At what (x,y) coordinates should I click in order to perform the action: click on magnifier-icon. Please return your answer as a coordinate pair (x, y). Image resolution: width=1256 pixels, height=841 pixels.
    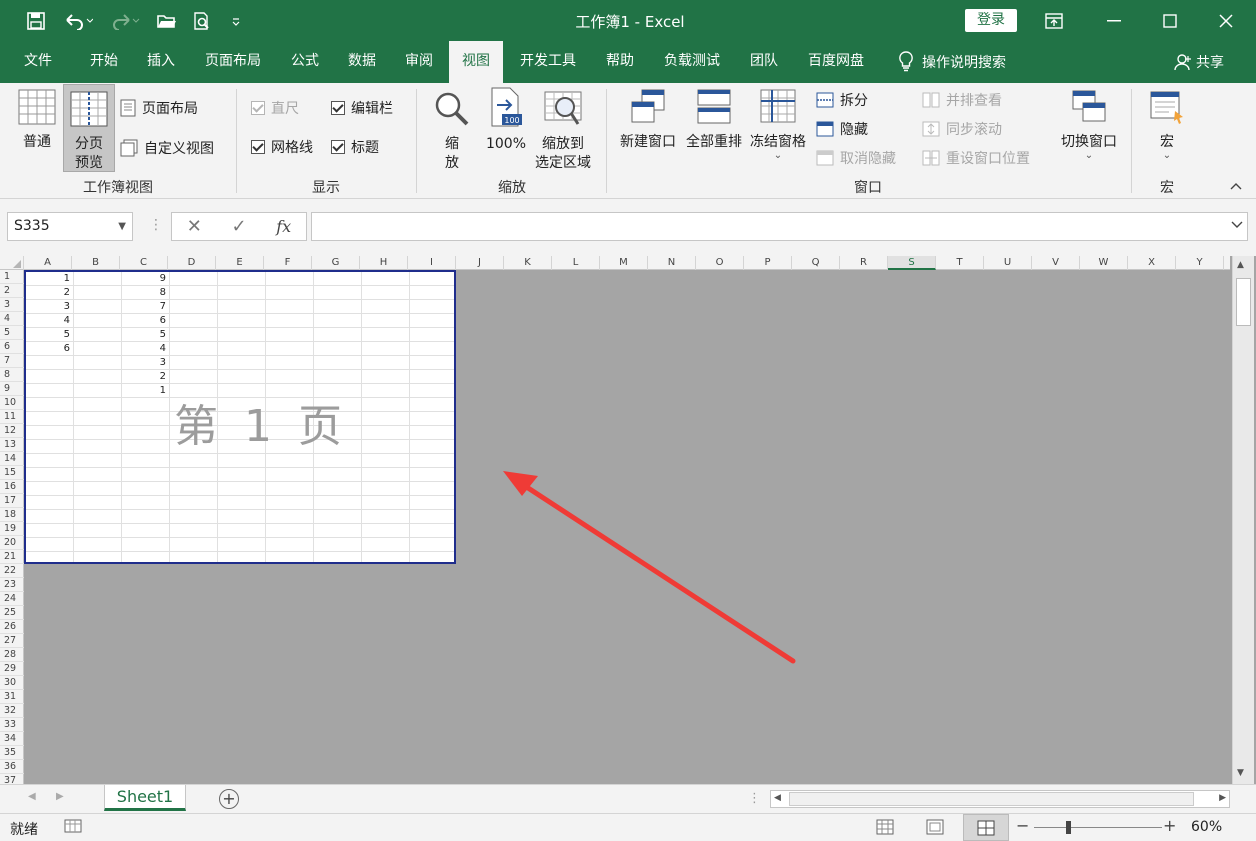
    Looking at the image, I should click on (452, 109).